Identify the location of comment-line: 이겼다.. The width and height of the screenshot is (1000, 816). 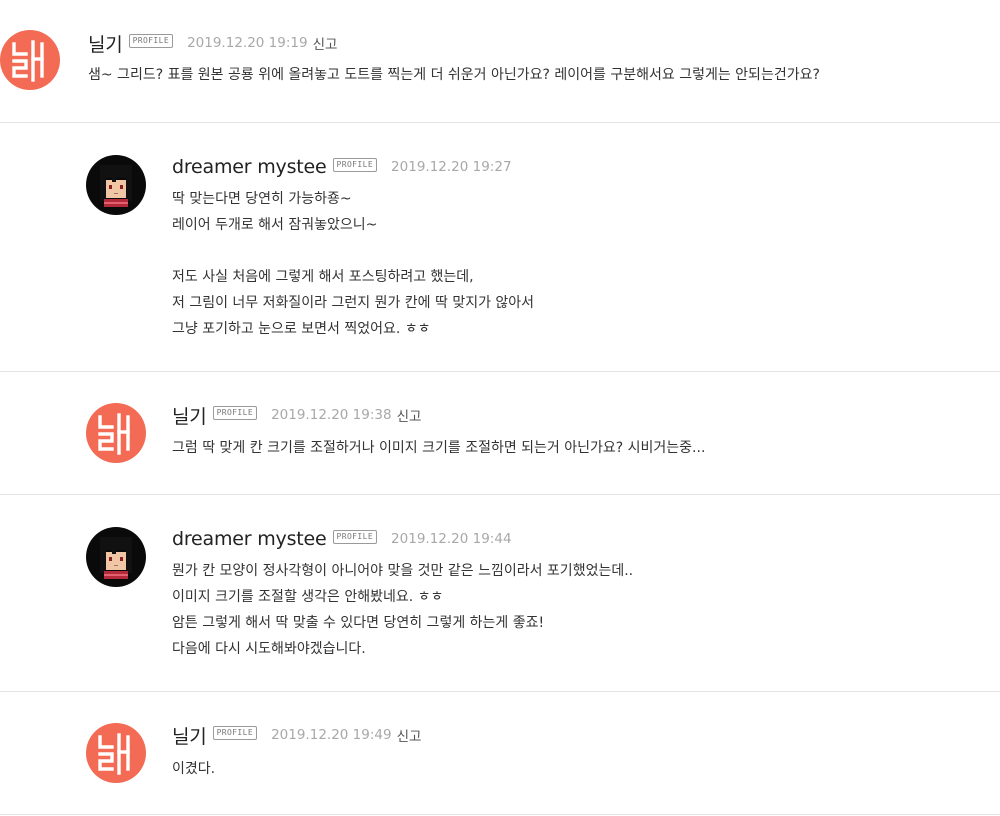
(194, 769).